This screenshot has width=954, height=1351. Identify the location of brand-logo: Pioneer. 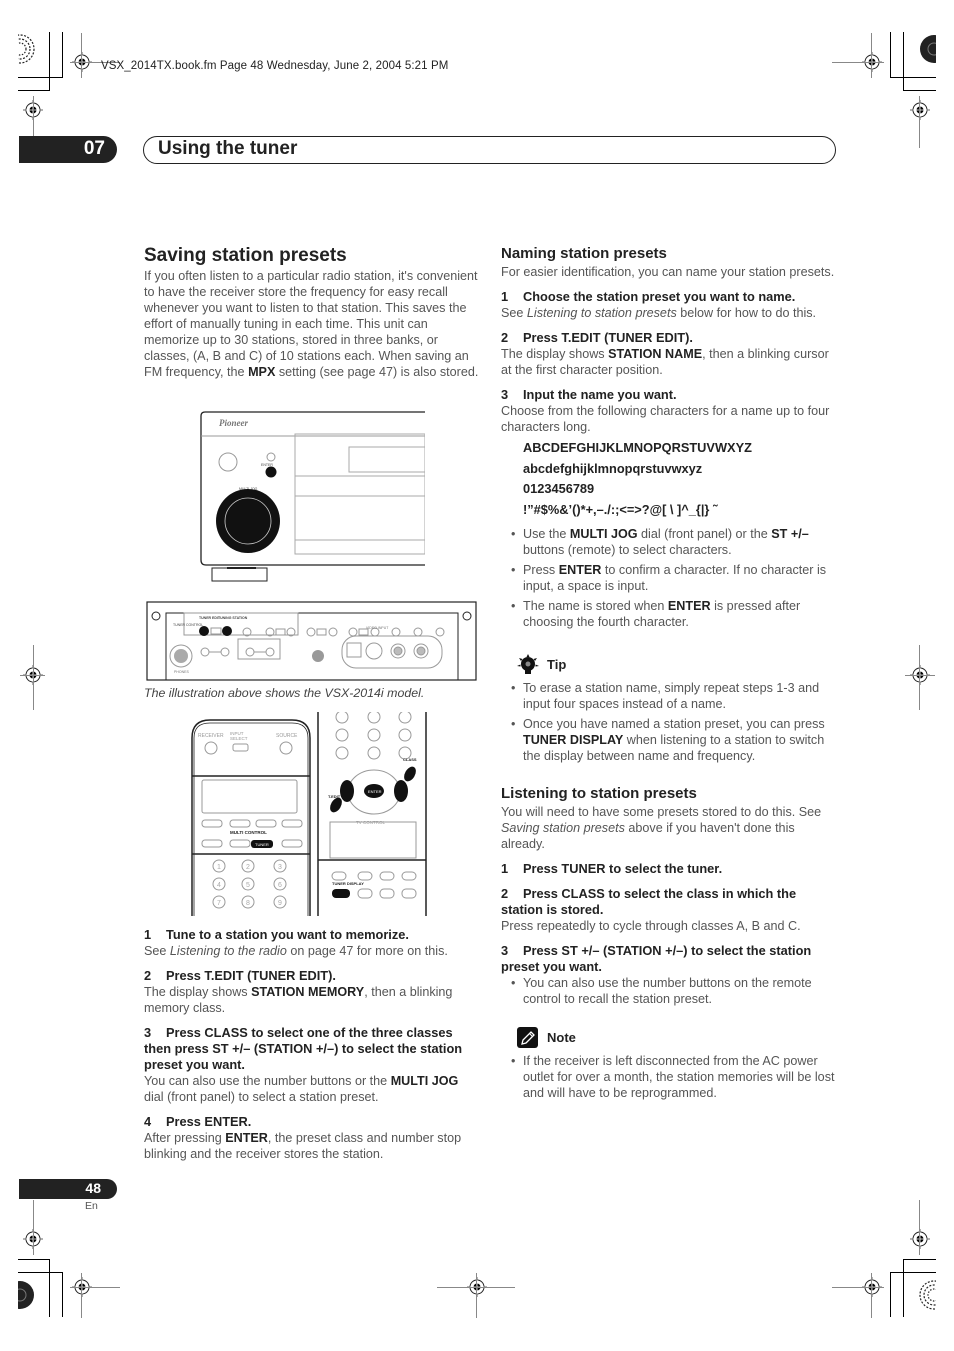
(233, 423).